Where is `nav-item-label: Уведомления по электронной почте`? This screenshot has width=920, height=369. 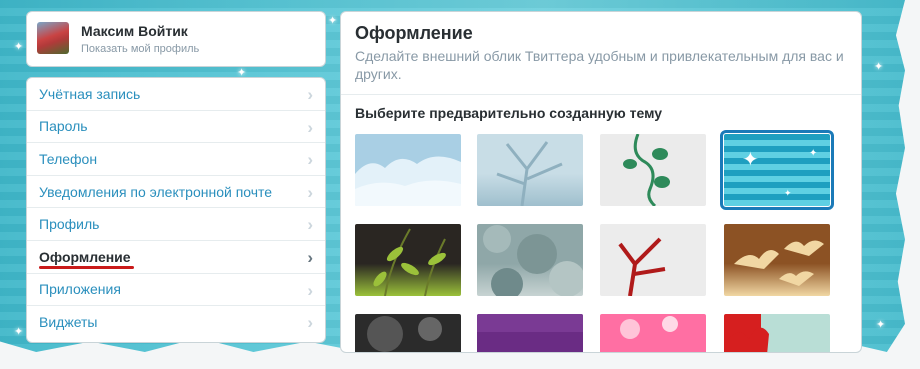 nav-item-label: Уведомления по электронной почте is located at coordinates (156, 191).